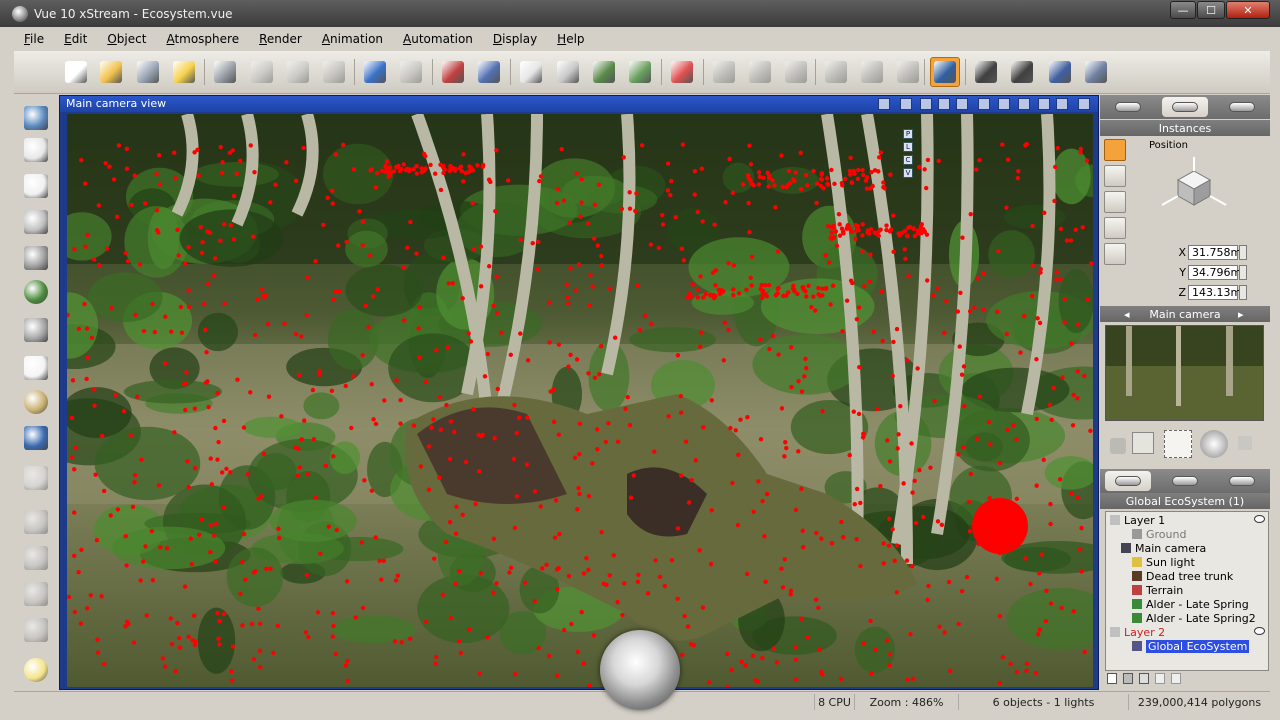  I want to click on coord-y-spinner, so click(1243, 272).